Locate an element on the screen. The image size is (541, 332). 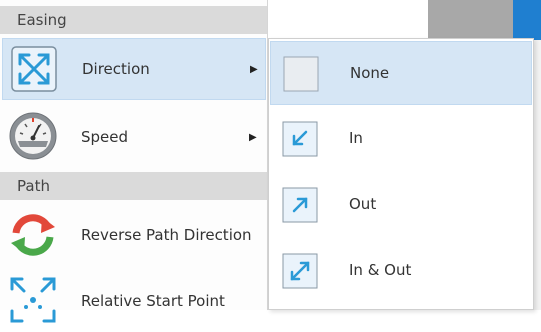
submenu-item-in-and-out: In & Out is located at coordinates (401, 271).